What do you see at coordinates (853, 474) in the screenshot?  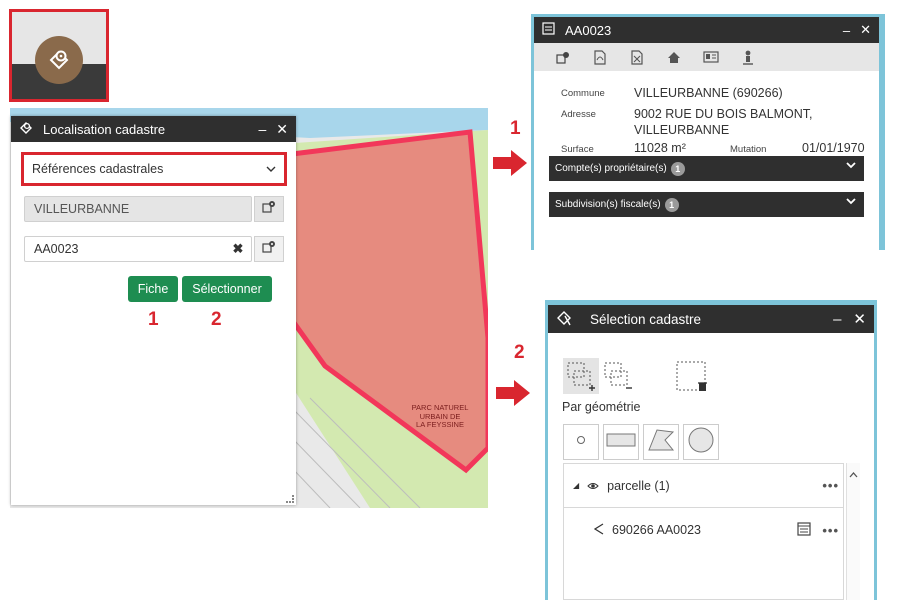 I see `chevron-up-icon` at bounding box center [853, 474].